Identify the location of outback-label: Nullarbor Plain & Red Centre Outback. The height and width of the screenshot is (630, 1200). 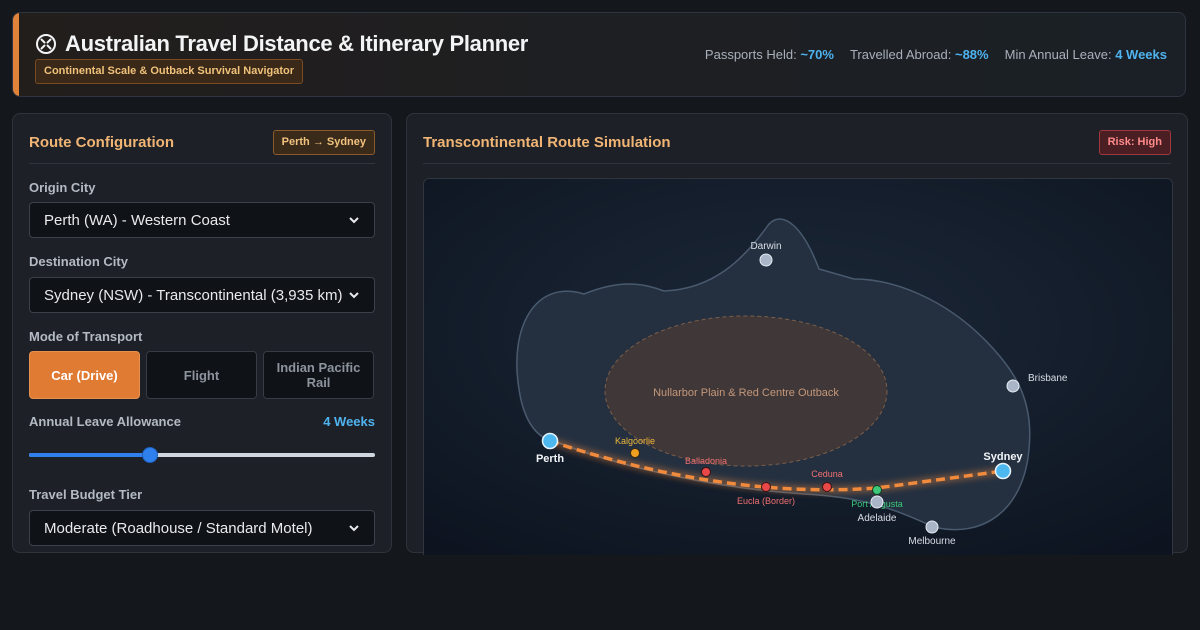
(746, 393).